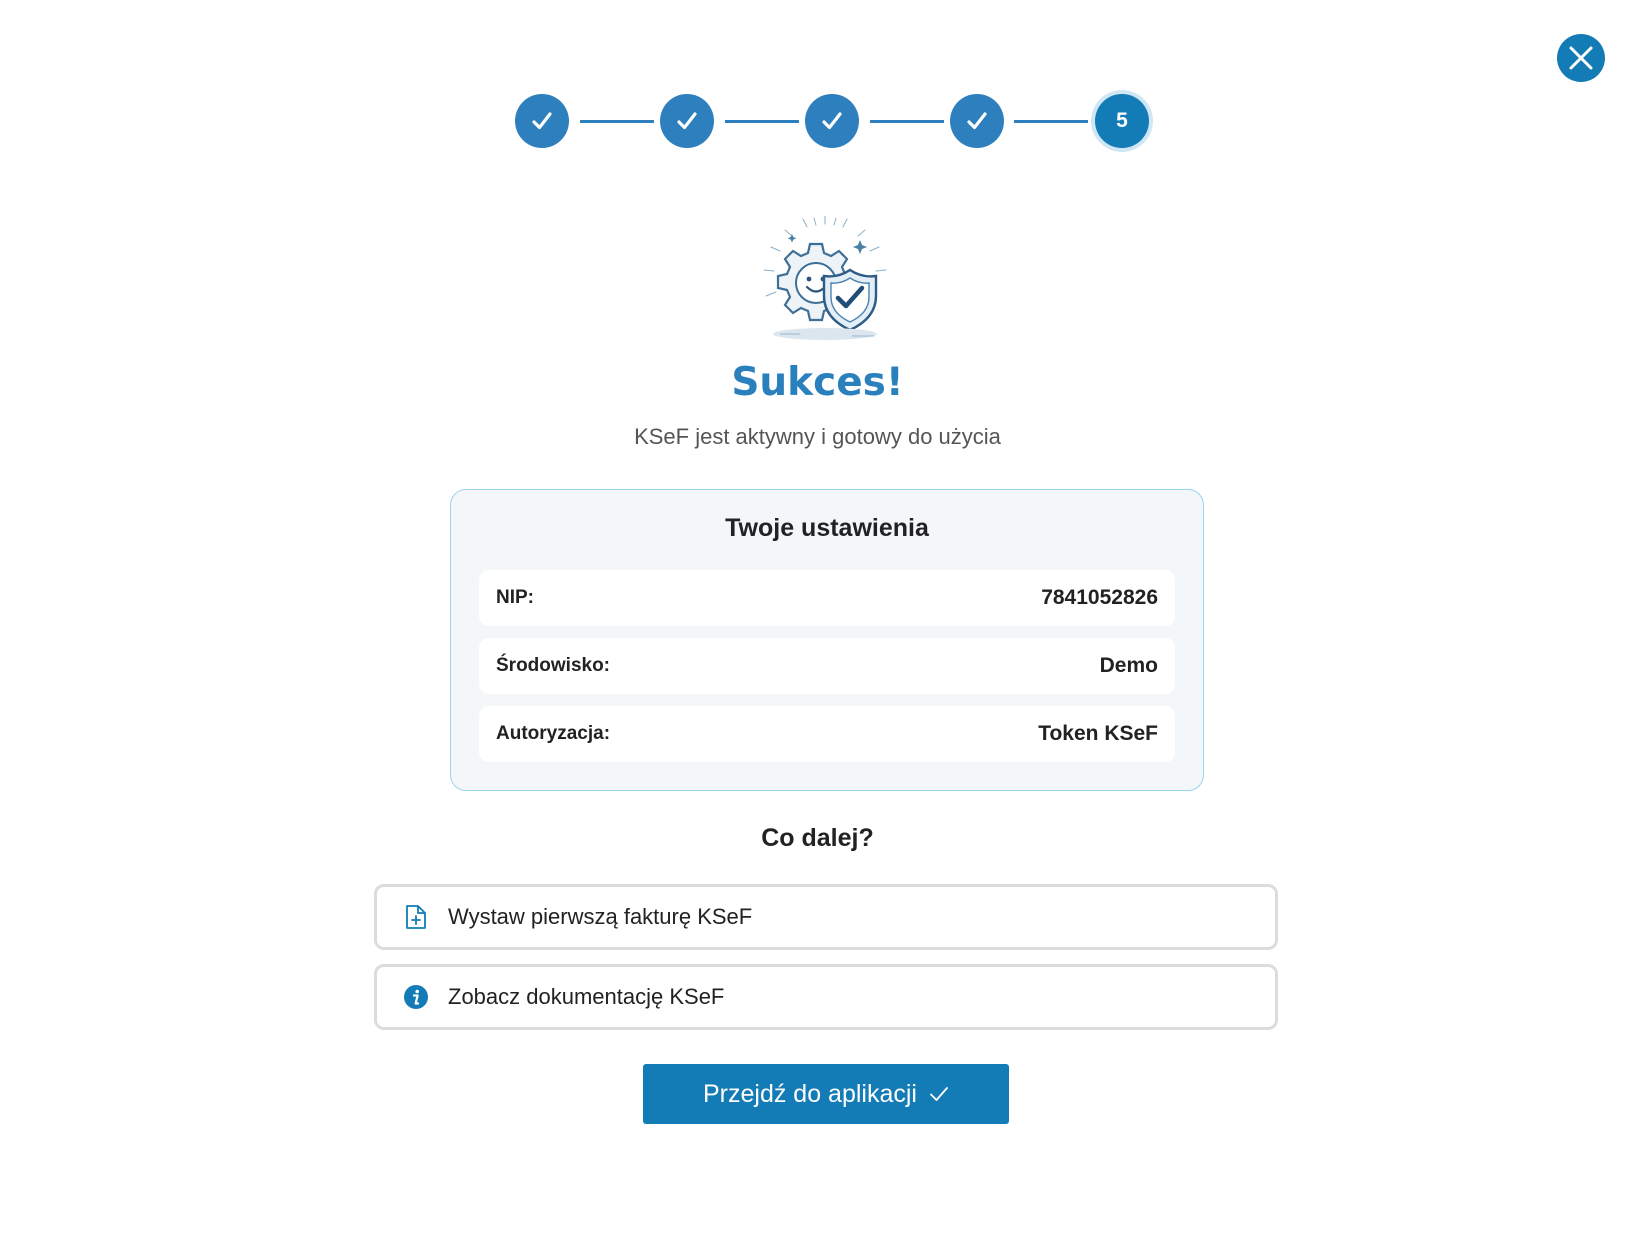 This screenshot has width=1635, height=1240. Describe the element at coordinates (825, 278) in the screenshot. I see `gear-shield-success-illustration` at that location.